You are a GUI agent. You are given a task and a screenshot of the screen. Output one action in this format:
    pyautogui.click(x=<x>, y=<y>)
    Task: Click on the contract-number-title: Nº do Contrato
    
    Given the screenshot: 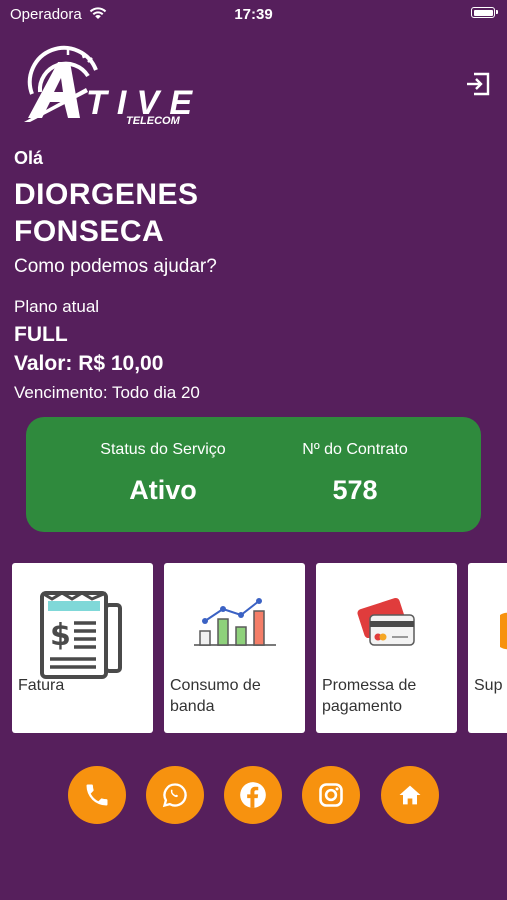 What is the action you would take?
    pyautogui.click(x=355, y=449)
    